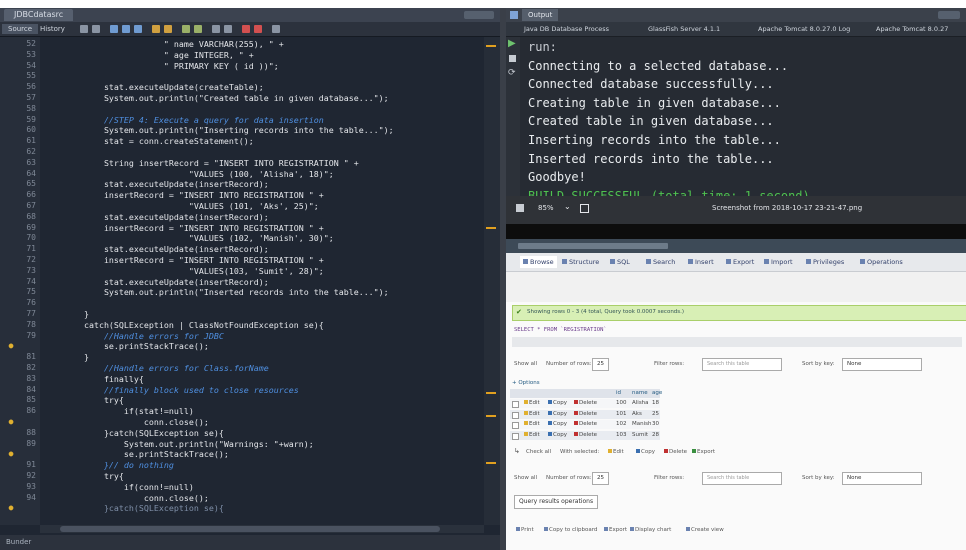 The width and height of the screenshot is (966, 550). Describe the element at coordinates (84, 400) in the screenshot. I see `code-line: try{` at that location.